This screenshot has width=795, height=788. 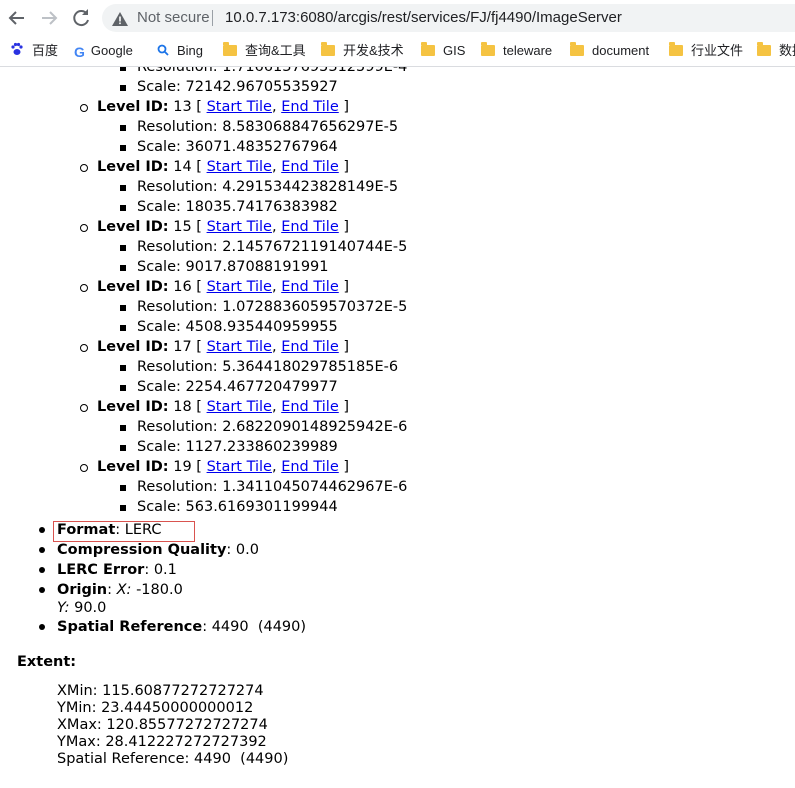 What do you see at coordinates (237, 387) in the screenshot?
I see `scale-line: Scale: 2254.467720479977` at bounding box center [237, 387].